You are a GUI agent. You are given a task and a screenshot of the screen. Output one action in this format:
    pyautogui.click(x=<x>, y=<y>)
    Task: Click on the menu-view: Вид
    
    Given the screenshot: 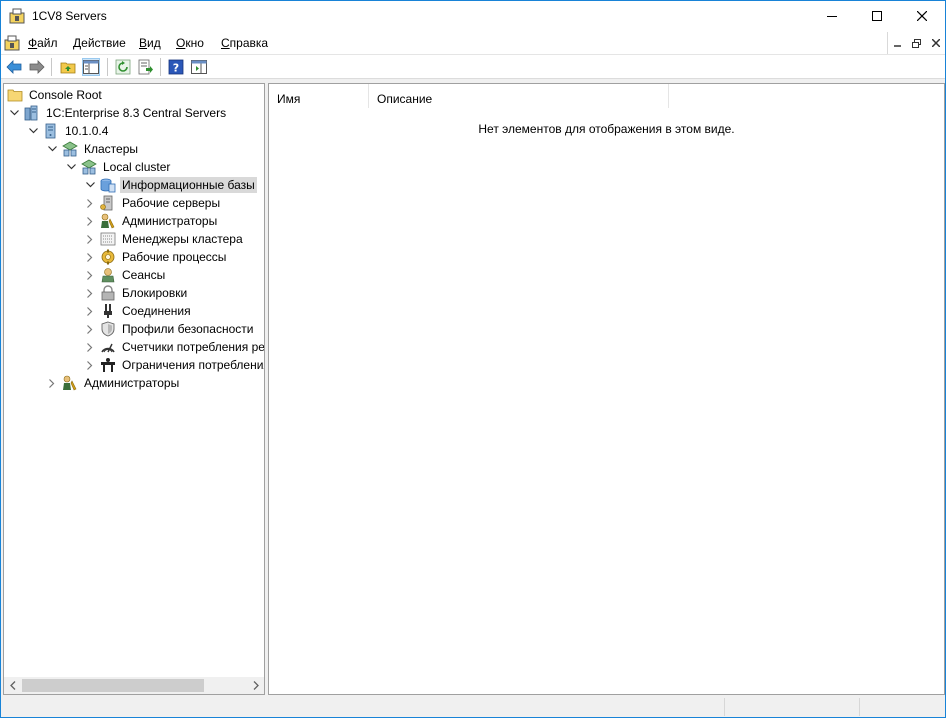 What is the action you would take?
    pyautogui.click(x=150, y=43)
    